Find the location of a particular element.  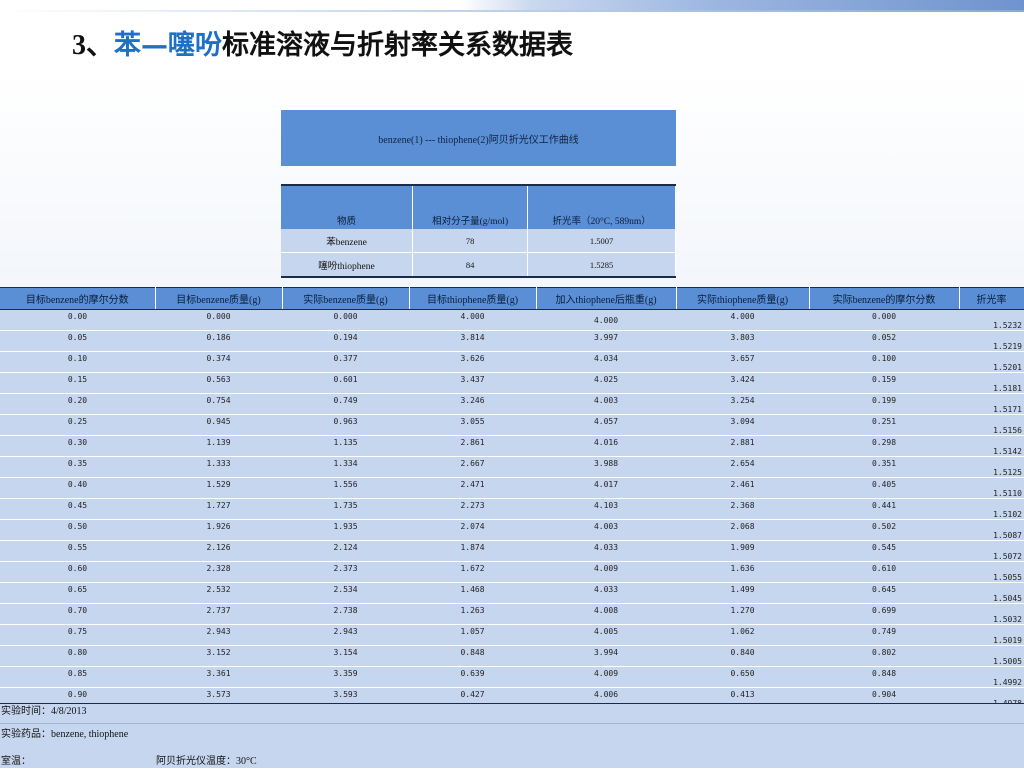

table-cell: 0.848 is located at coordinates (472, 656).